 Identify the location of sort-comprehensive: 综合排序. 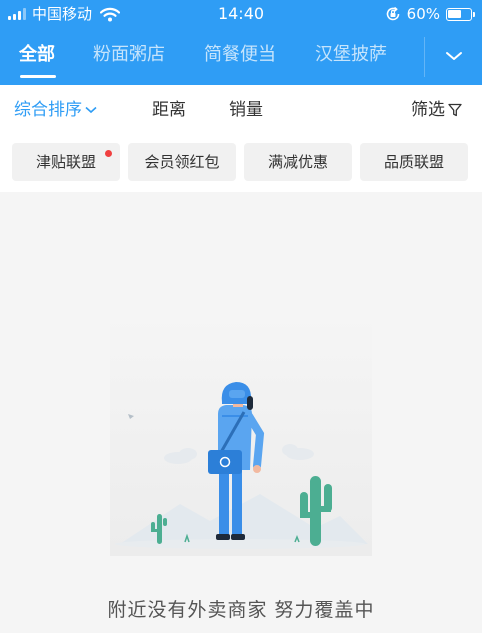
(55, 110).